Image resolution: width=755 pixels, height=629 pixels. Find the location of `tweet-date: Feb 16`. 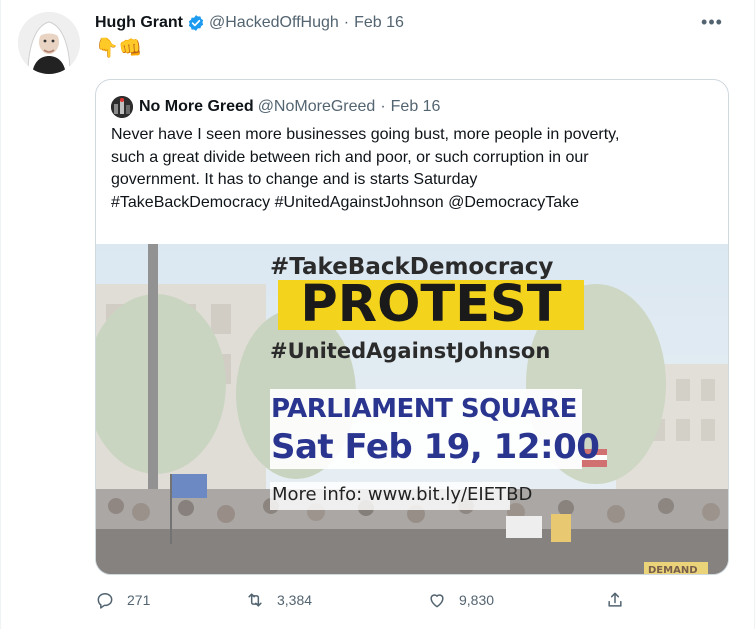

tweet-date: Feb 16 is located at coordinates (379, 23).